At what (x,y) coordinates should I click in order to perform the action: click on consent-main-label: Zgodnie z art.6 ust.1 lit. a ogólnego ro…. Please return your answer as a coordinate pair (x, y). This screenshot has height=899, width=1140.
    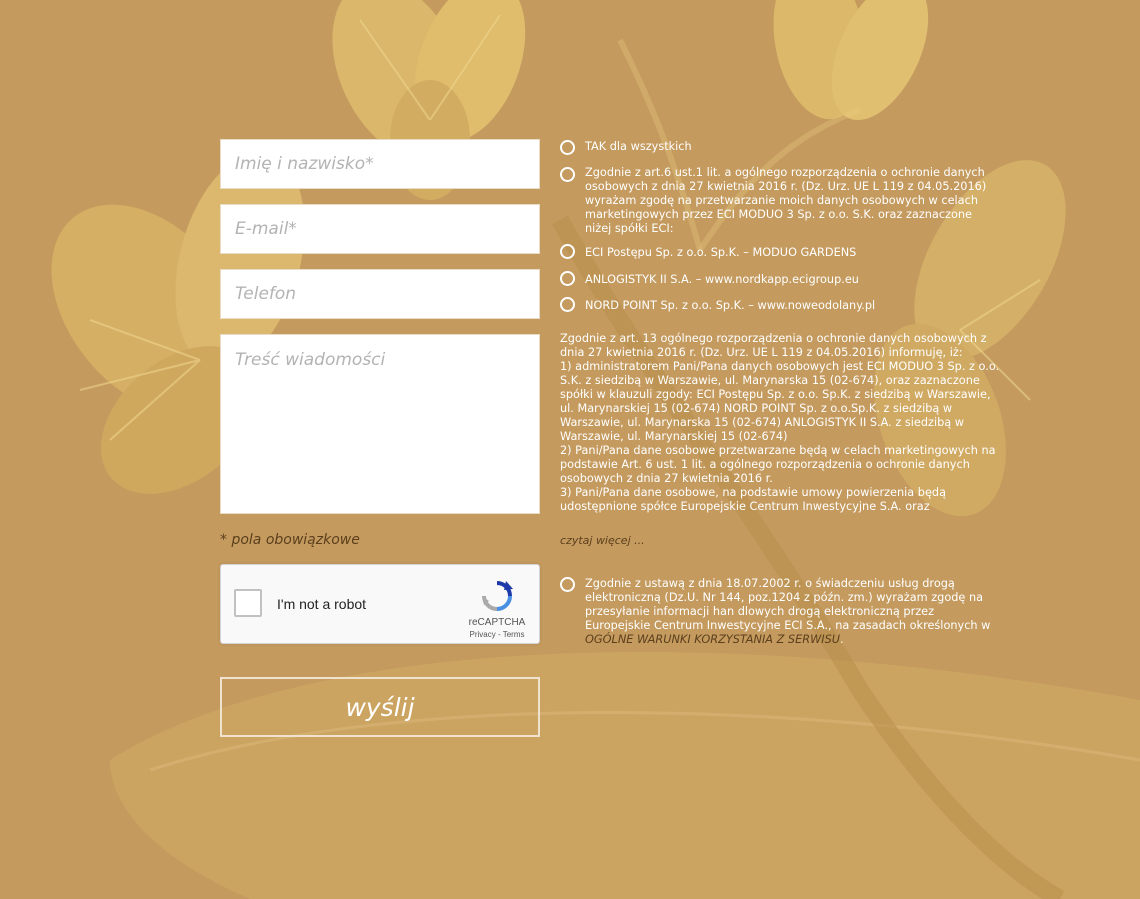
    Looking at the image, I should click on (786, 200).